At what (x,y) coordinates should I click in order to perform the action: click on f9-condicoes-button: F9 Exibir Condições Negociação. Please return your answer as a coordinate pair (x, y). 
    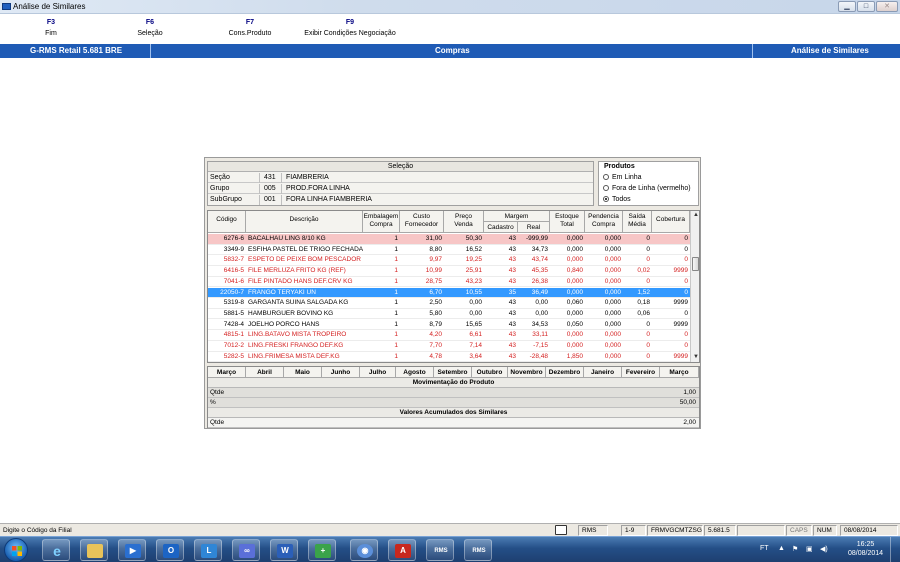
    Looking at the image, I should click on (350, 28).